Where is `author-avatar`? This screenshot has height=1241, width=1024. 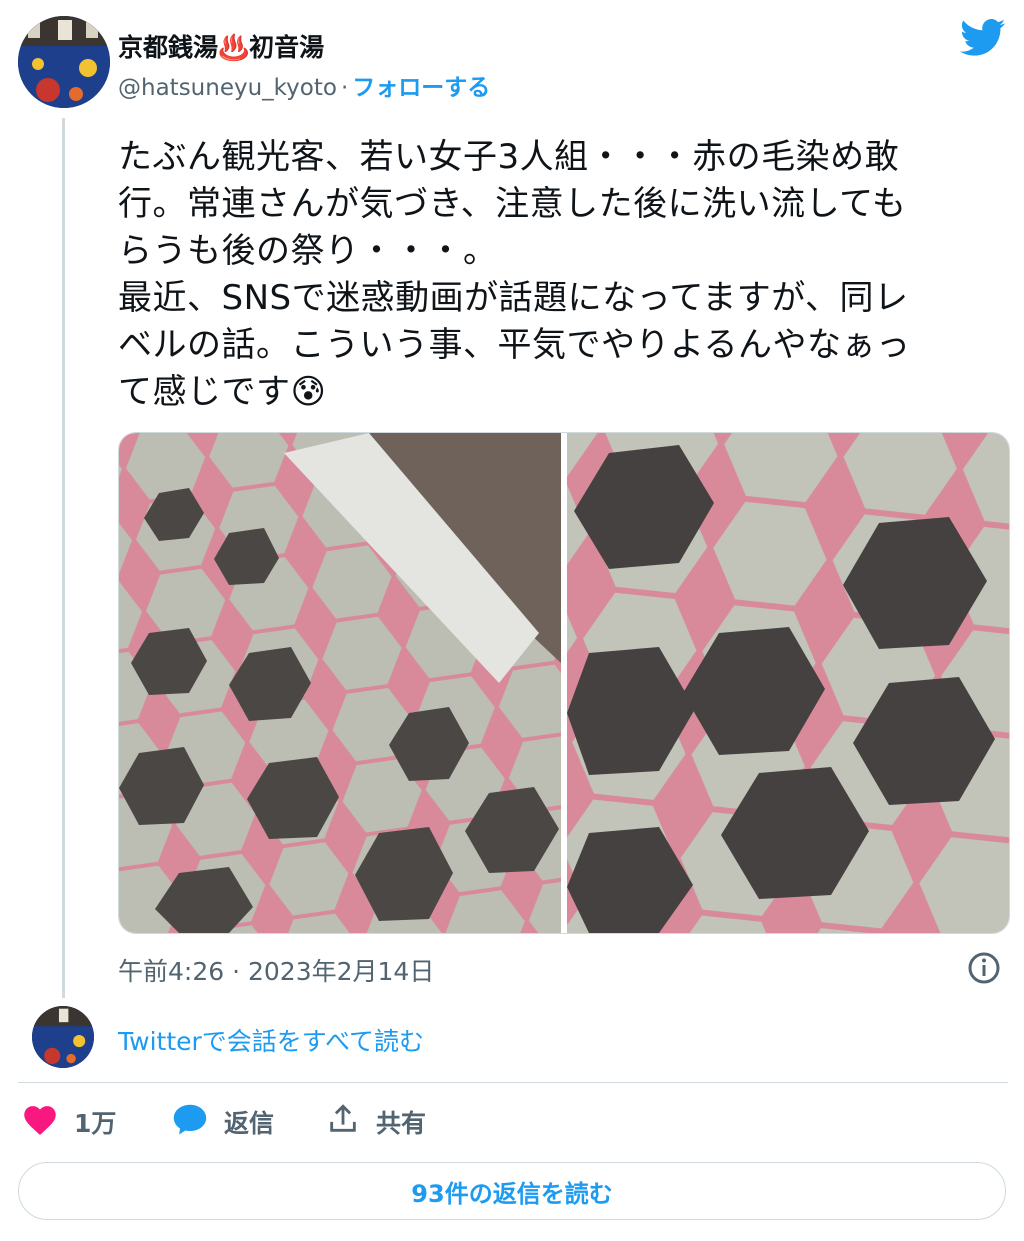 author-avatar is located at coordinates (64, 62).